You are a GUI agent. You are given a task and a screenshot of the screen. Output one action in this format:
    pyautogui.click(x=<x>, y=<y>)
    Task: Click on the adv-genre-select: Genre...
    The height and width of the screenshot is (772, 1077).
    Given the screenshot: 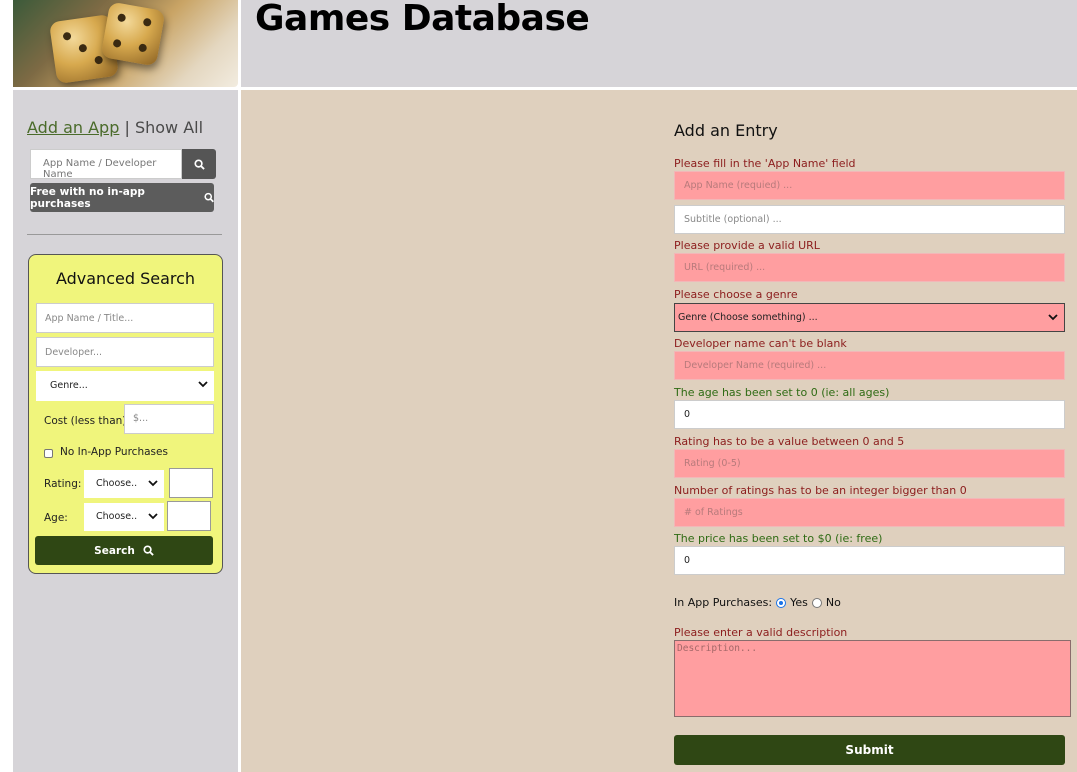 What is the action you would take?
    pyautogui.click(x=125, y=386)
    